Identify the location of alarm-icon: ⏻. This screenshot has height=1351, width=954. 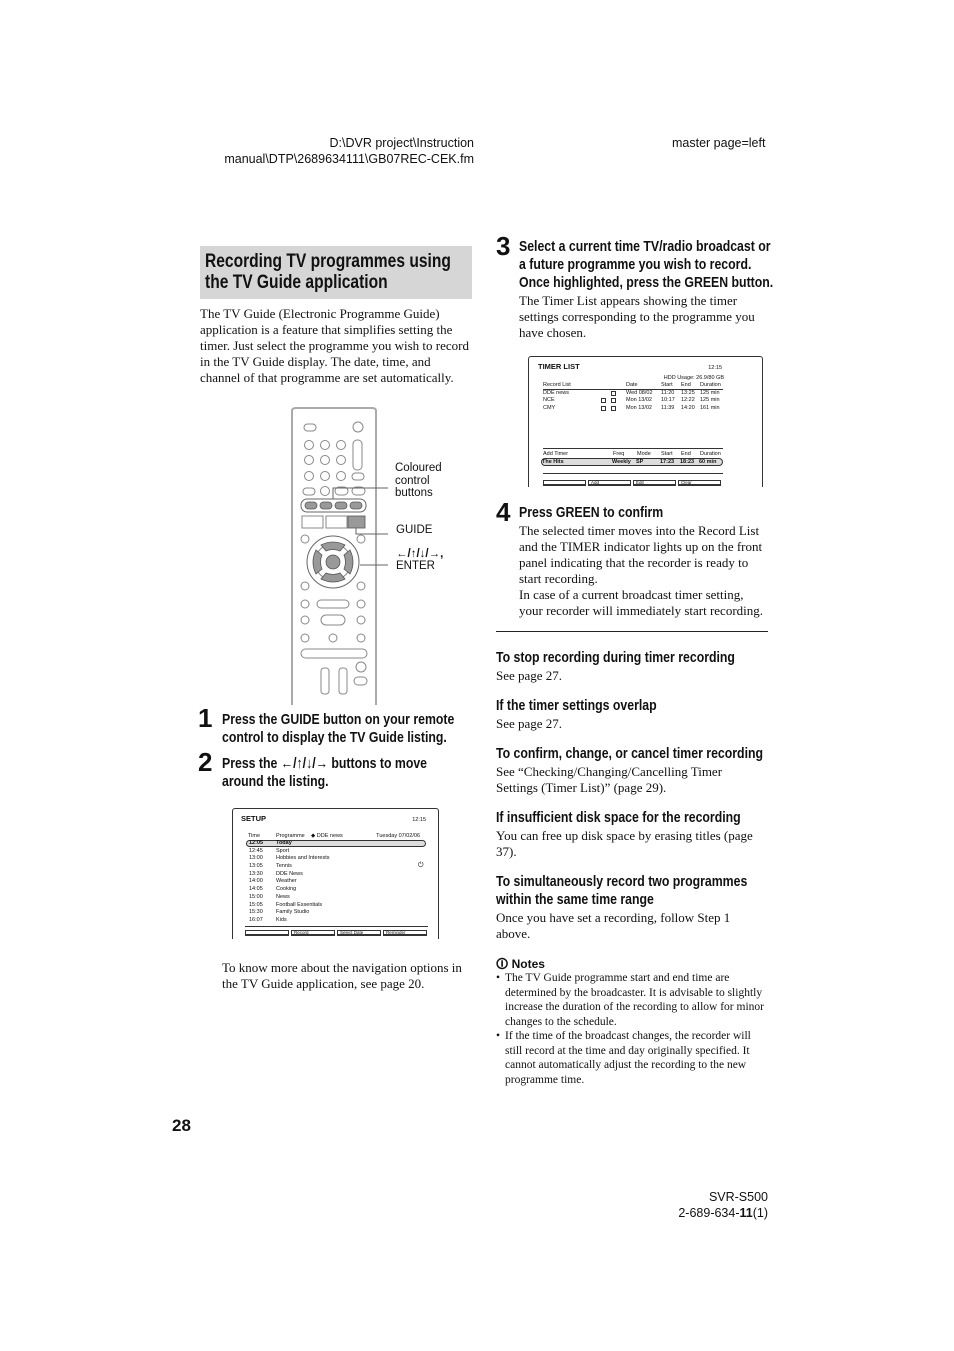
(421, 865).